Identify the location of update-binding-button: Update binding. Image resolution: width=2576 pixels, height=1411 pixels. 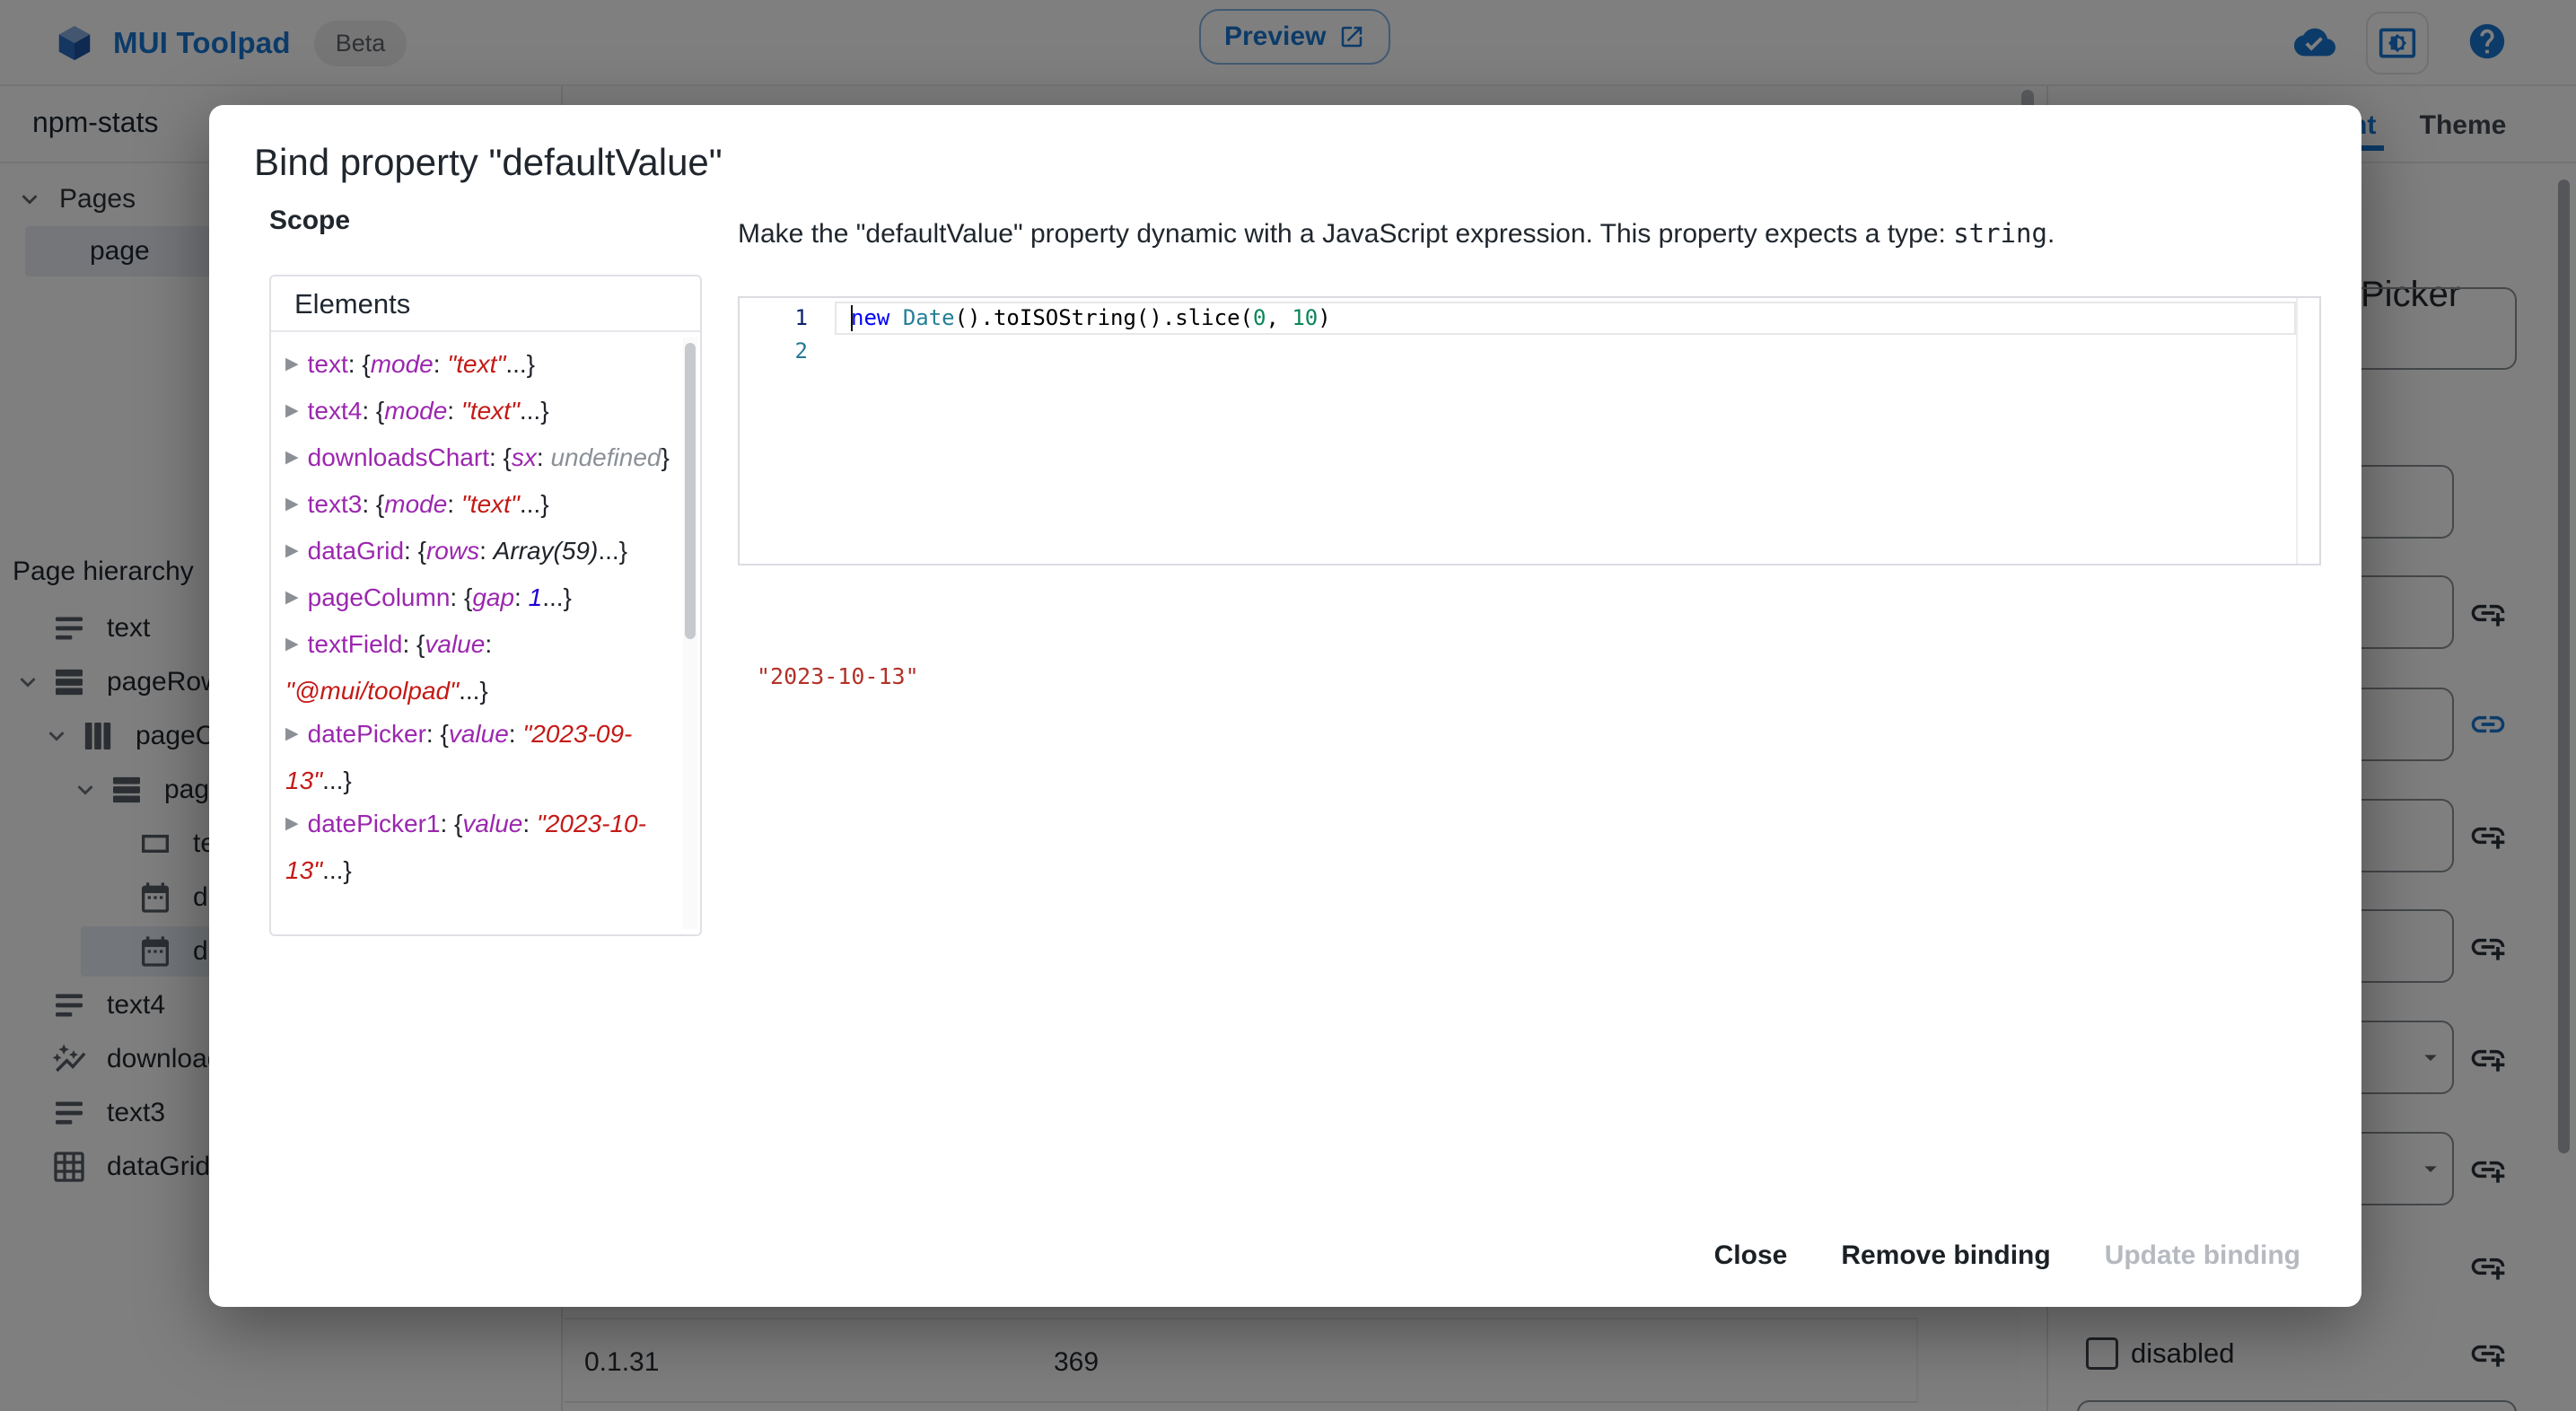
(2202, 1256).